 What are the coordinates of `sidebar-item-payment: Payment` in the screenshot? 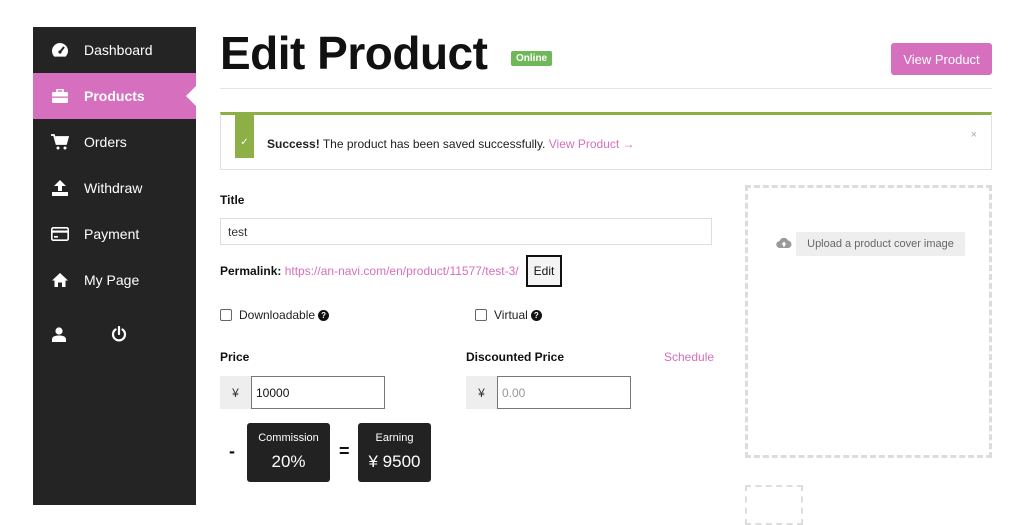 It's located at (114, 234).